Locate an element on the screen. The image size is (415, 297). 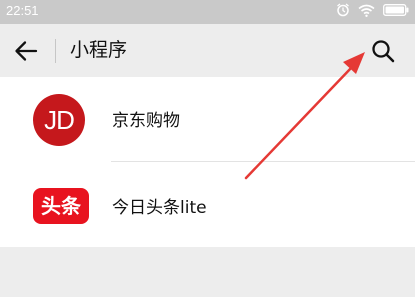
status-icons is located at coordinates (372, 10).